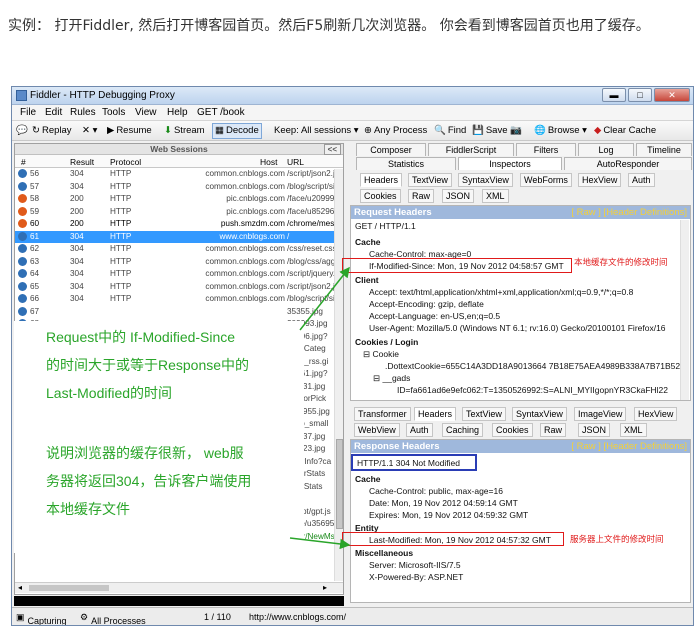 Image resolution: width=696 pixels, height=634 pixels. What do you see at coordinates (184, 130) in the screenshot?
I see `stream-button: ⬇ Stream` at bounding box center [184, 130].